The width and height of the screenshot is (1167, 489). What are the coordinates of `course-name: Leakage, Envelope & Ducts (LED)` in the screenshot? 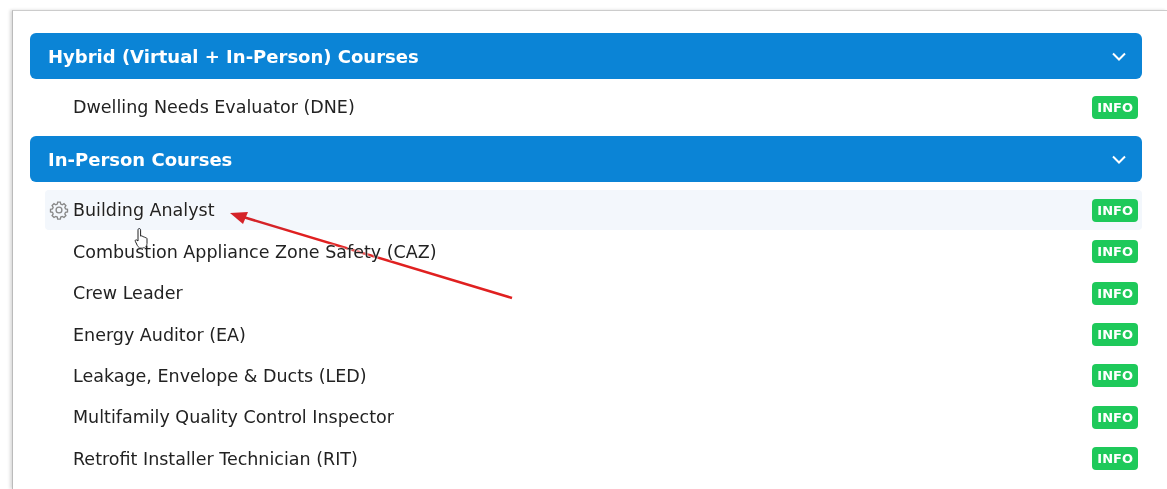 It's located at (583, 375).